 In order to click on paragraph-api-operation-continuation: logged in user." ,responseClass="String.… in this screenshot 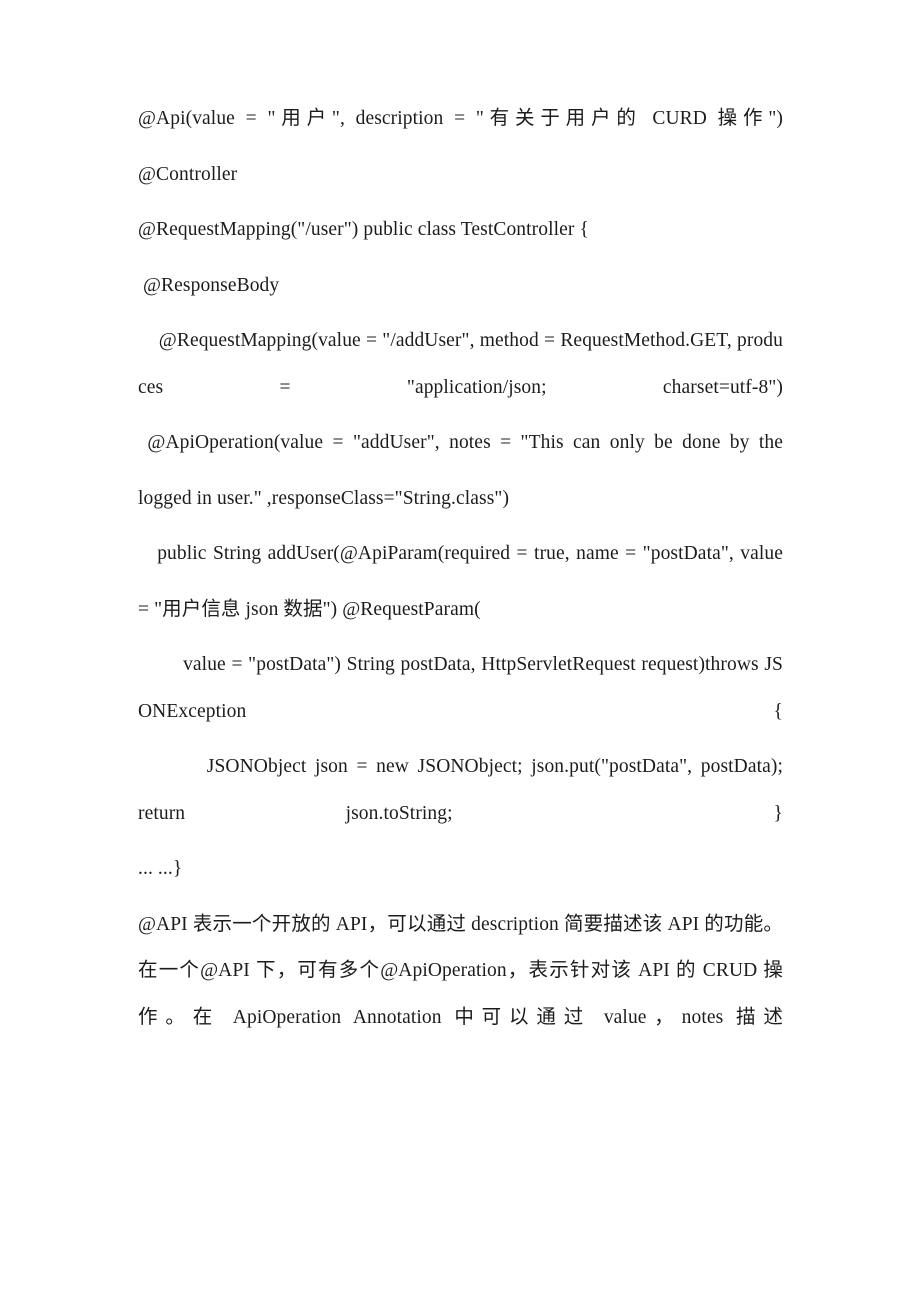, I will do `click(324, 498)`.